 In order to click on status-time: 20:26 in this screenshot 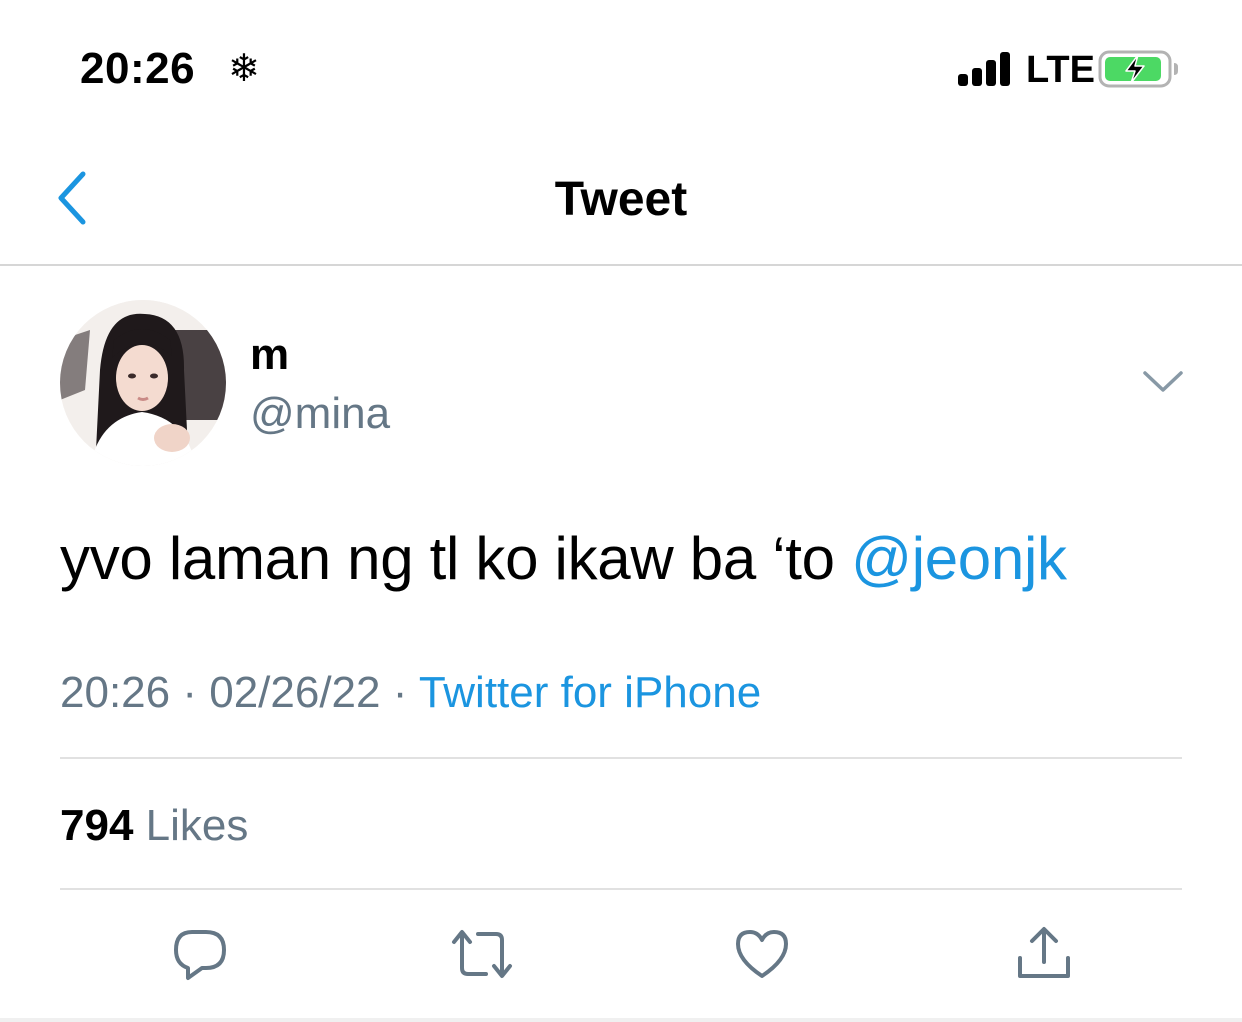, I will do `click(138, 68)`.